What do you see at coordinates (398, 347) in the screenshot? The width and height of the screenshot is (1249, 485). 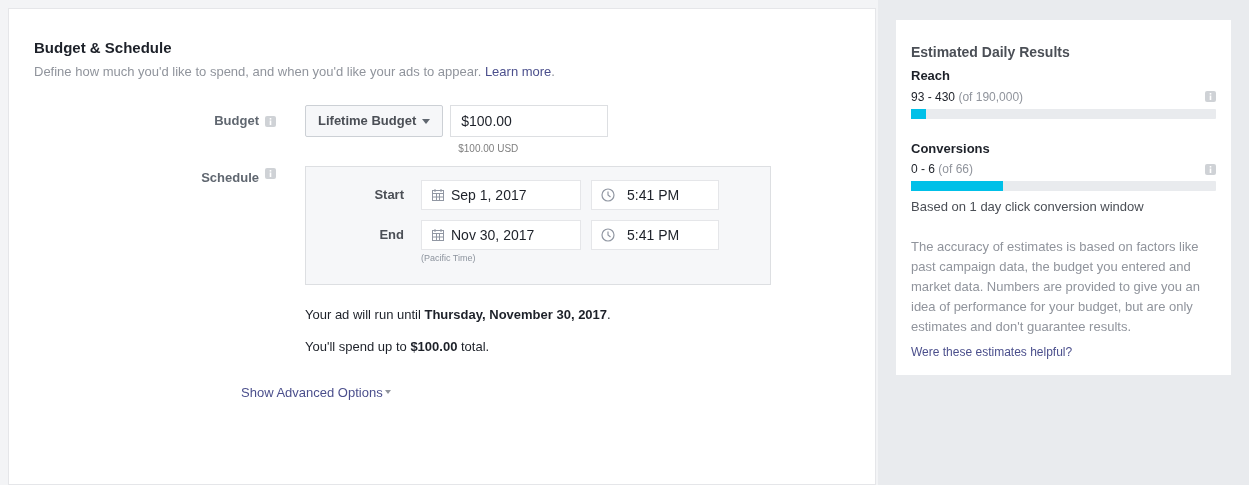 I see `summary-text: You'll spend up to $100.00 total.` at bounding box center [398, 347].